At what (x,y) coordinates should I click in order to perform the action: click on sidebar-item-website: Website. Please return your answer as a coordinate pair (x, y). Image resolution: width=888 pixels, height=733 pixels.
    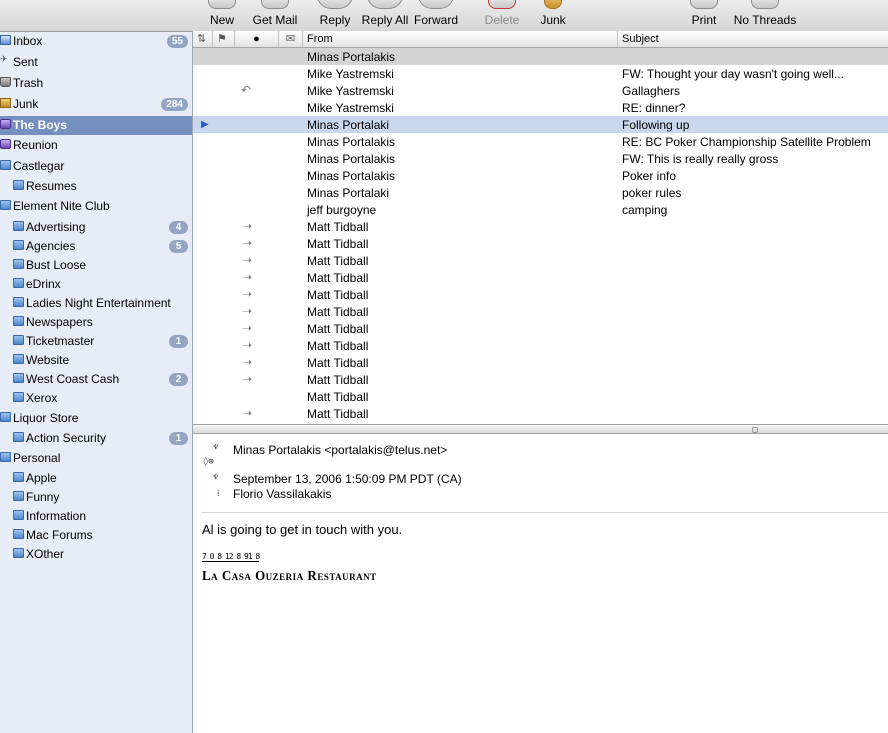
    Looking at the image, I should click on (96, 360).